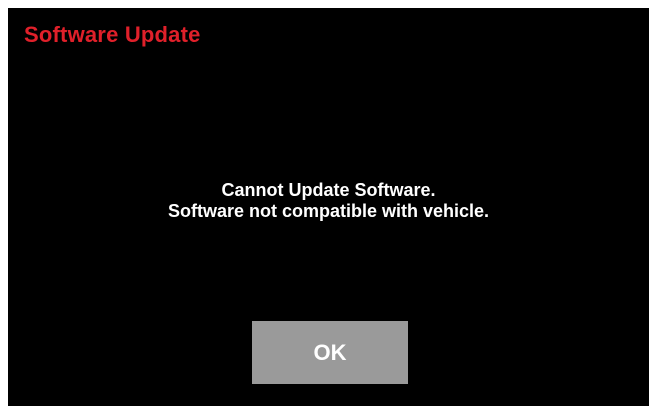 Image resolution: width=657 pixels, height=414 pixels. What do you see at coordinates (330, 352) in the screenshot?
I see `ok-button: OK` at bounding box center [330, 352].